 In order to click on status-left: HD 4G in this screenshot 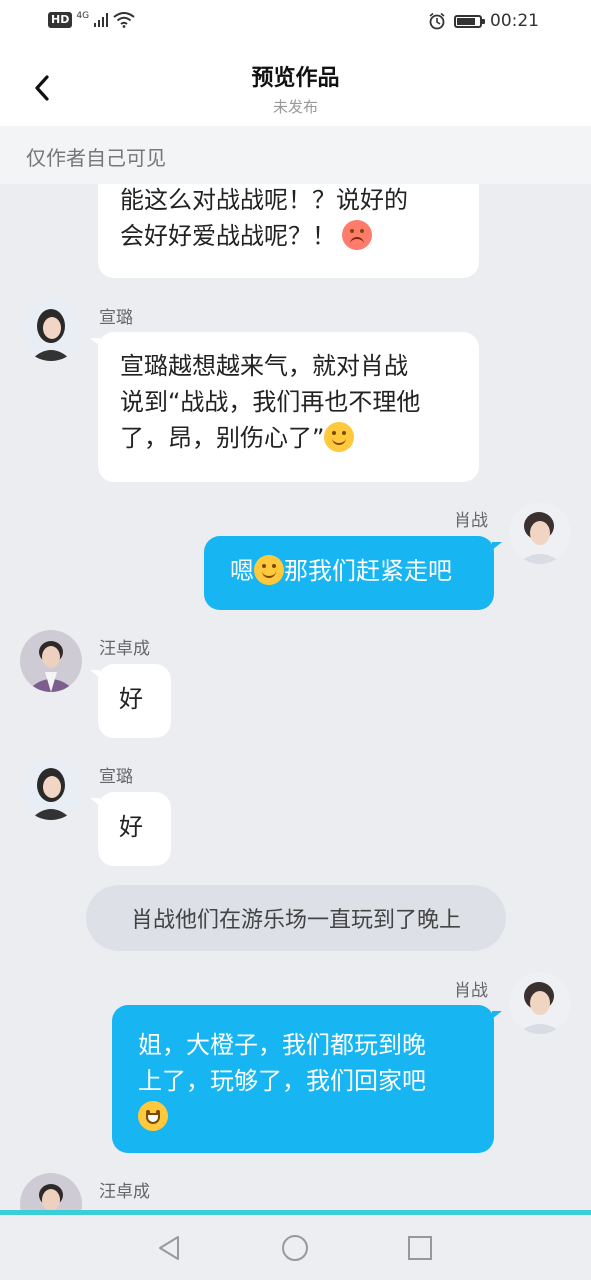, I will do `click(91, 19)`.